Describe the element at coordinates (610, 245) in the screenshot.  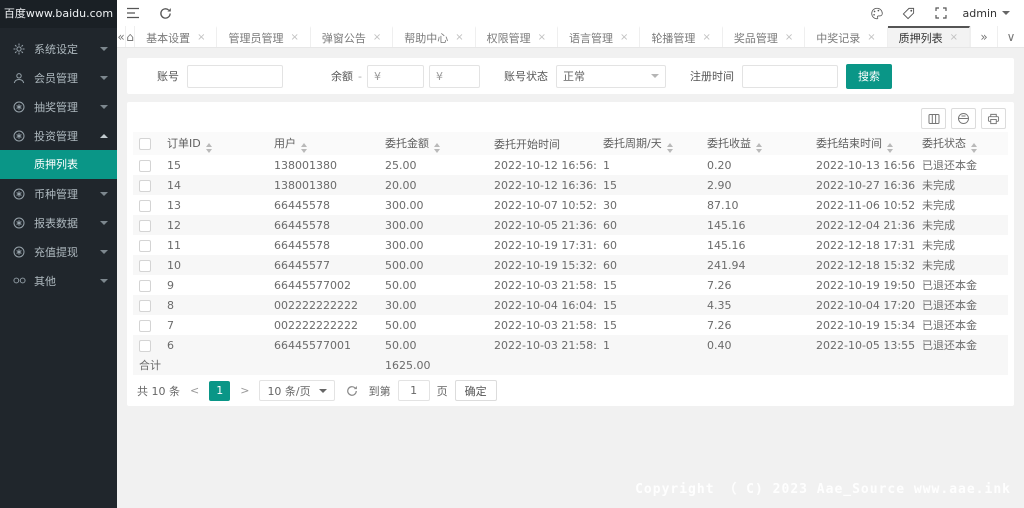
I see `cell-4: 60` at that location.